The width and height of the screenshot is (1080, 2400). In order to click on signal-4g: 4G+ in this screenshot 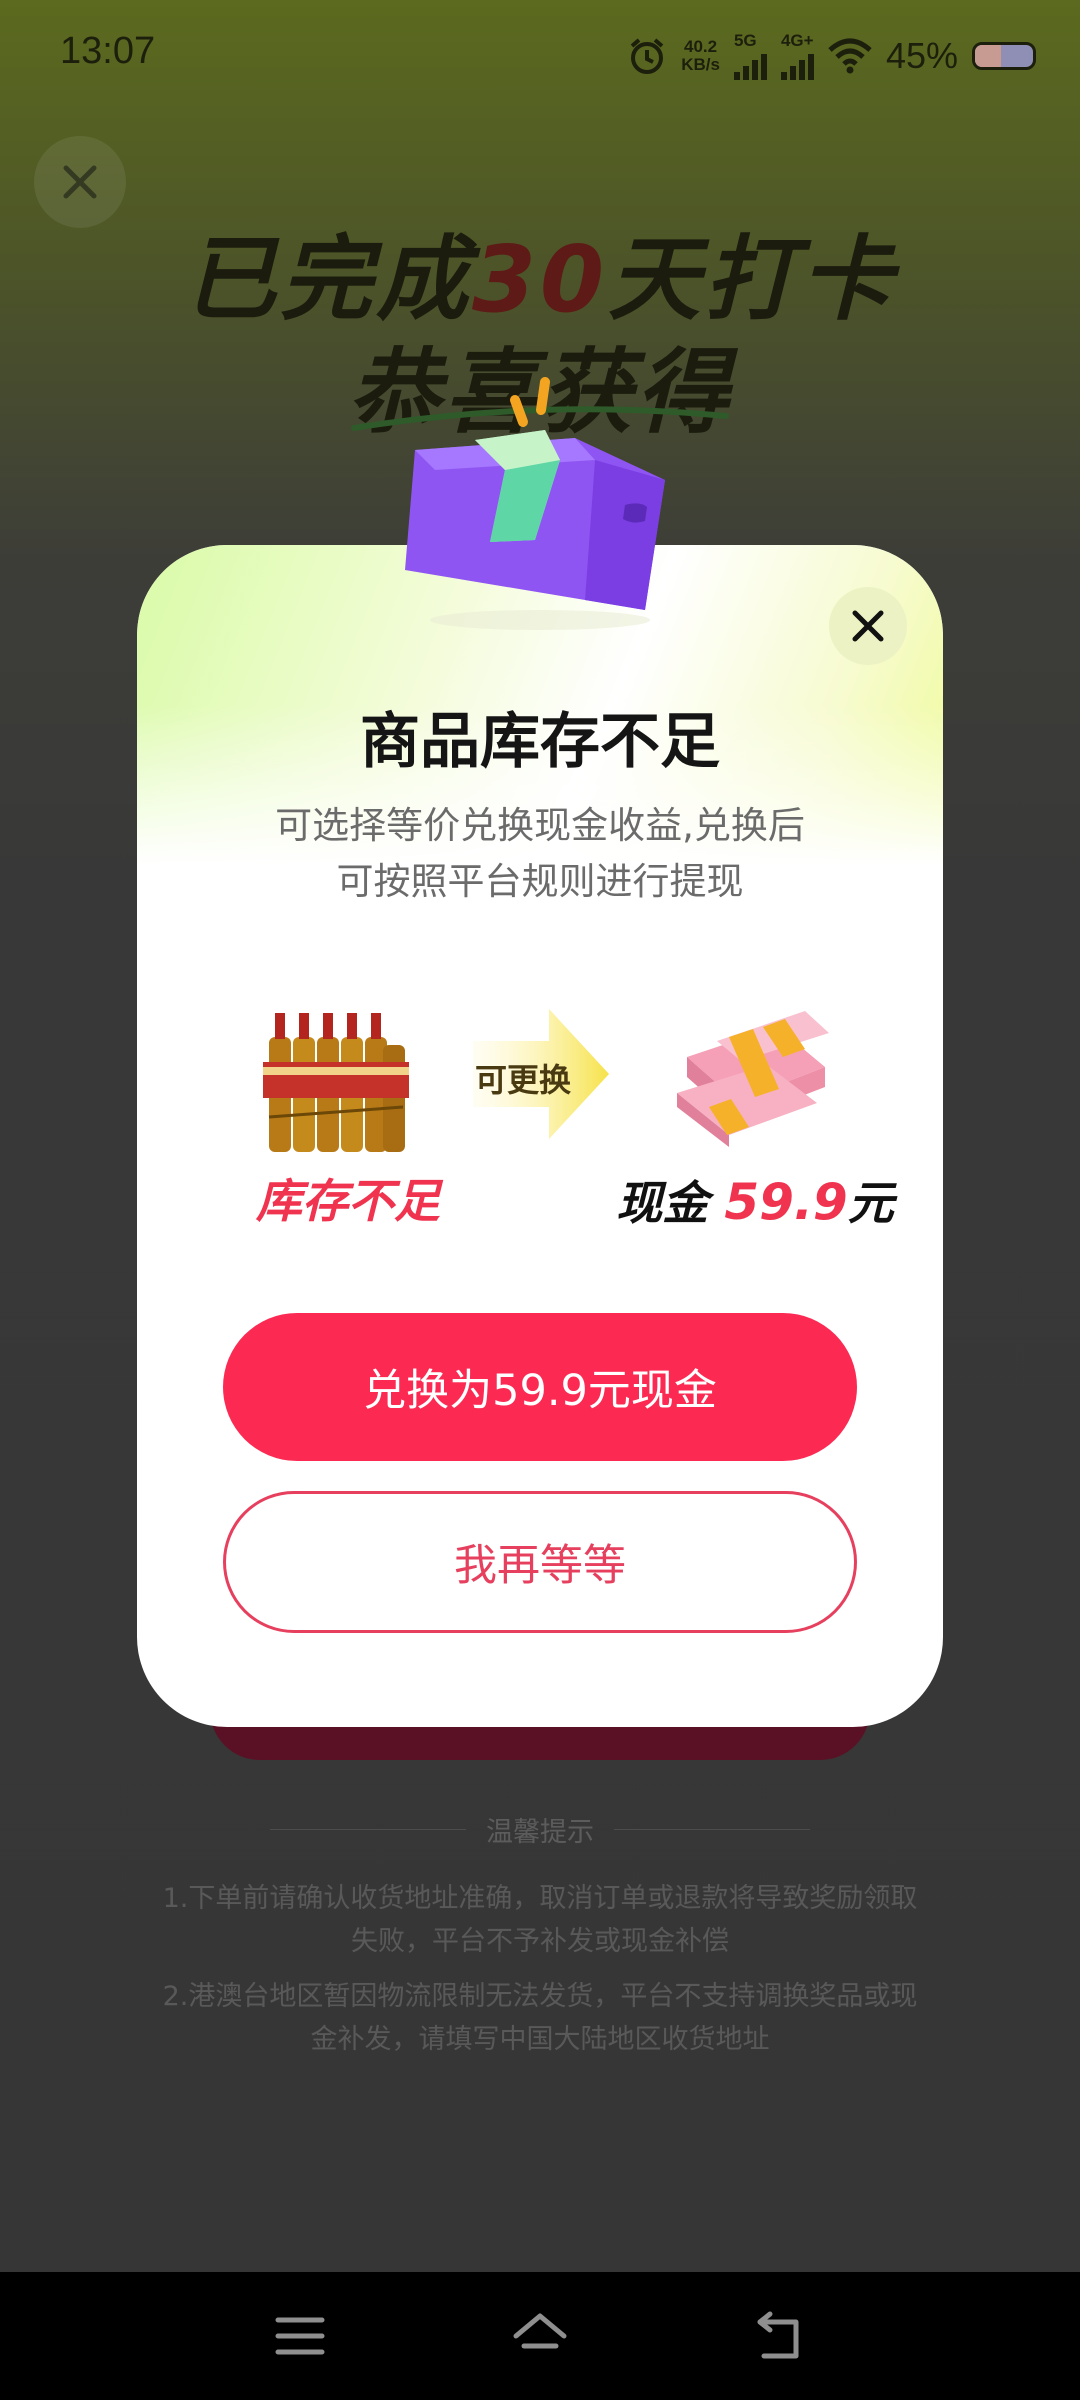, I will do `click(797, 55)`.